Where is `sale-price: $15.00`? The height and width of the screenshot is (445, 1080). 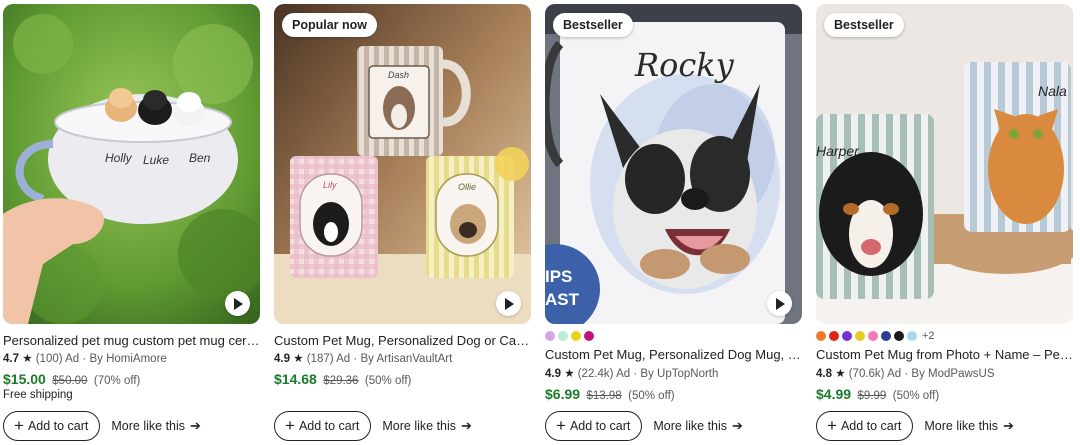 sale-price: $15.00 is located at coordinates (24, 379).